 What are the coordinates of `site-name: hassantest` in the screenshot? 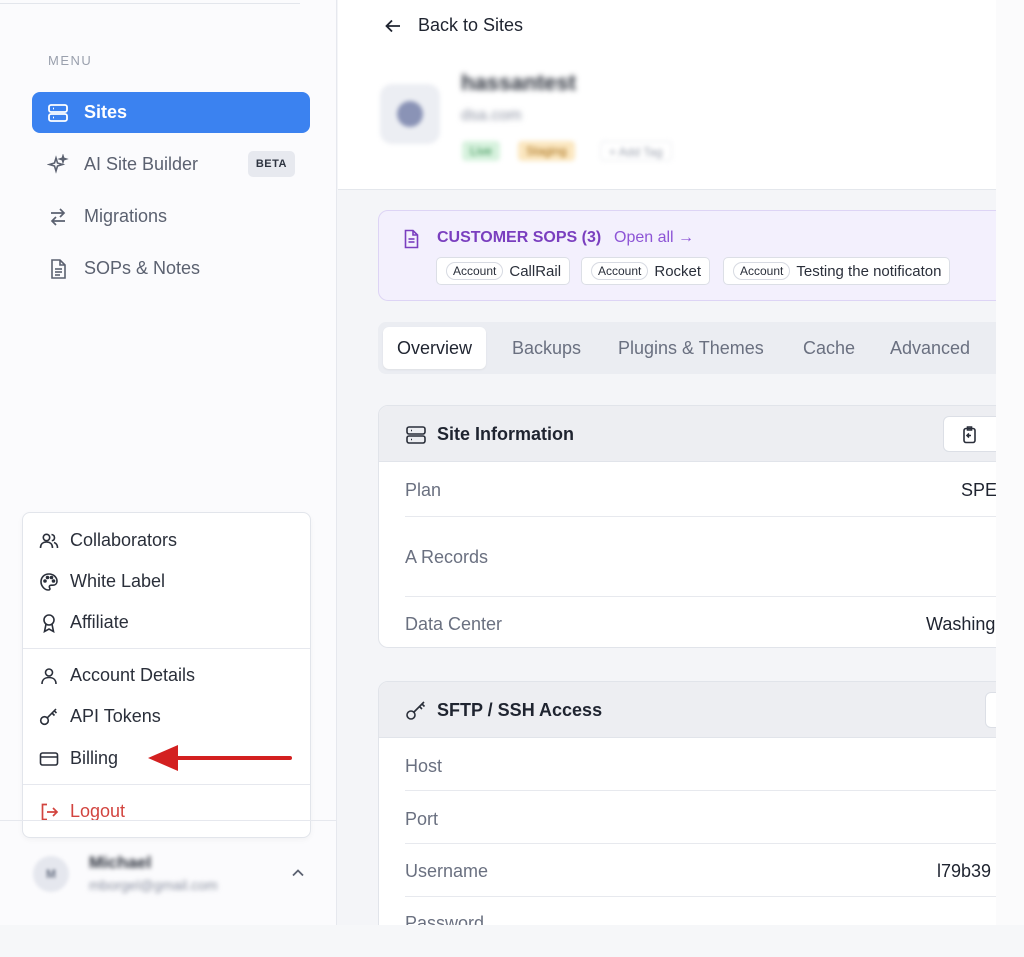 It's located at (518, 82).